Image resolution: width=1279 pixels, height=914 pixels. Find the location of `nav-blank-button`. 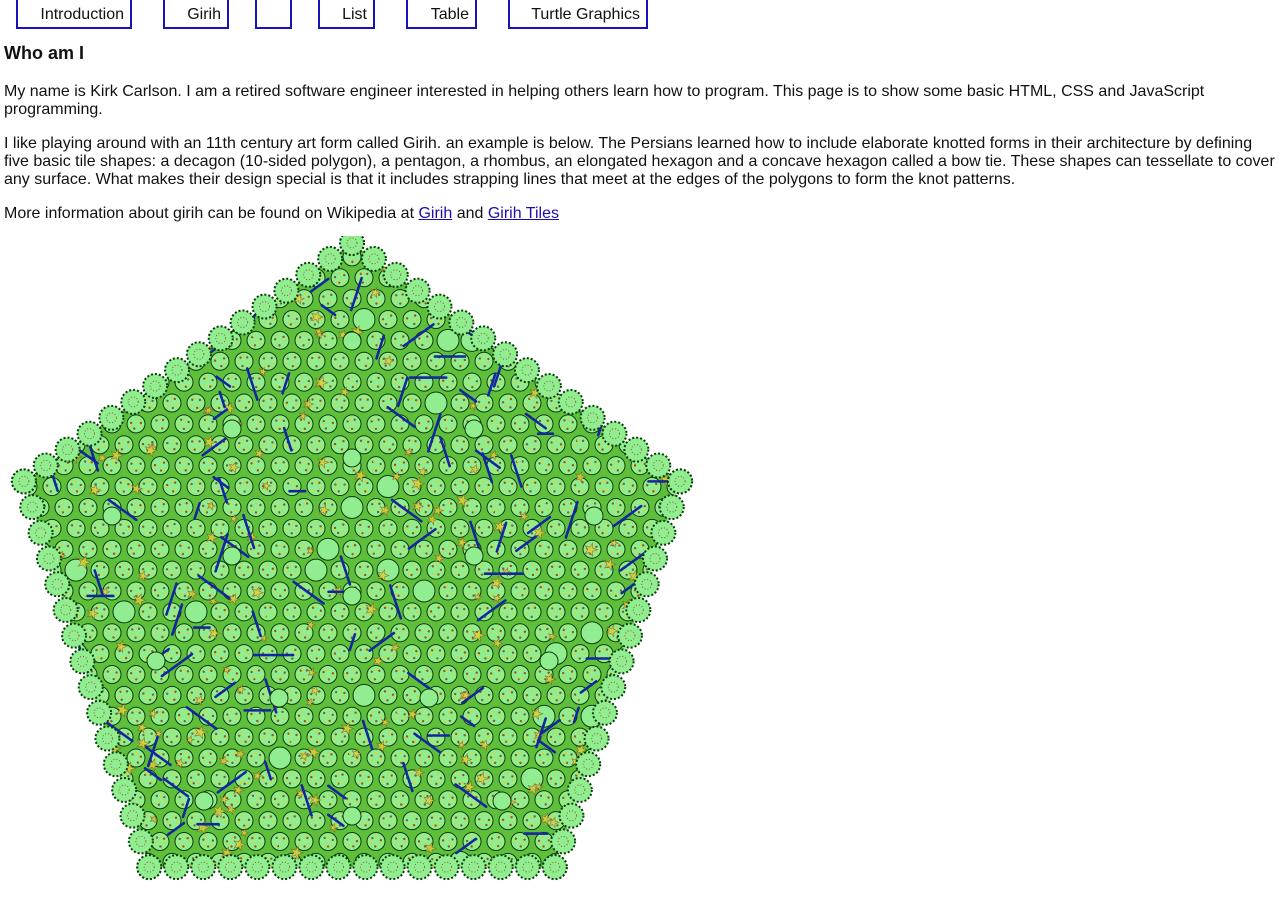

nav-blank-button is located at coordinates (273, 14).